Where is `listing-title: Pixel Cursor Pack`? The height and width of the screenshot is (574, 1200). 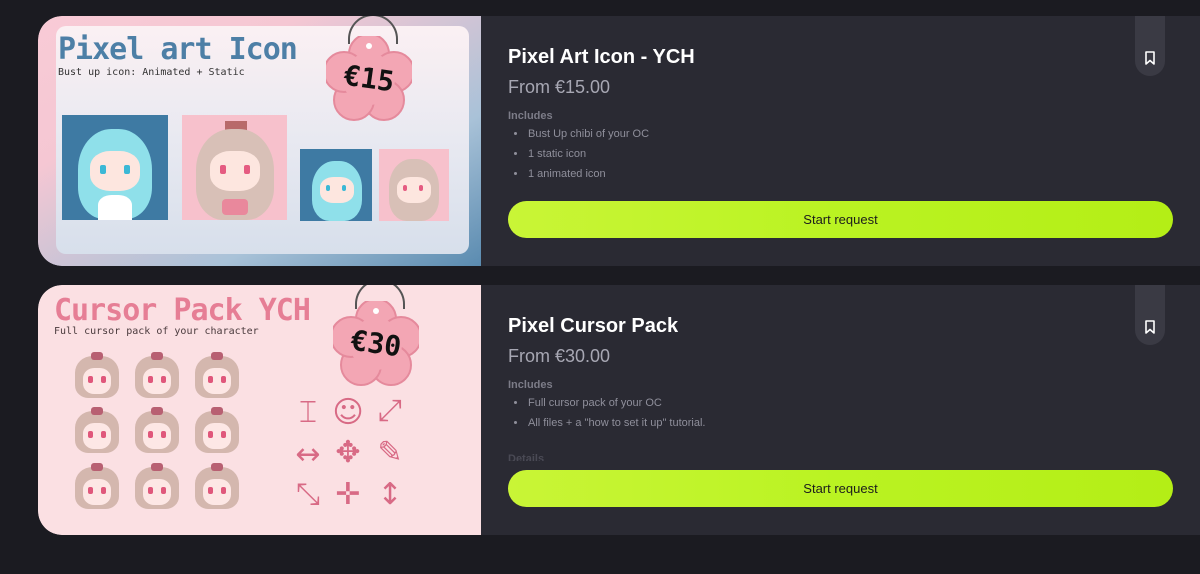 listing-title: Pixel Cursor Pack is located at coordinates (593, 326).